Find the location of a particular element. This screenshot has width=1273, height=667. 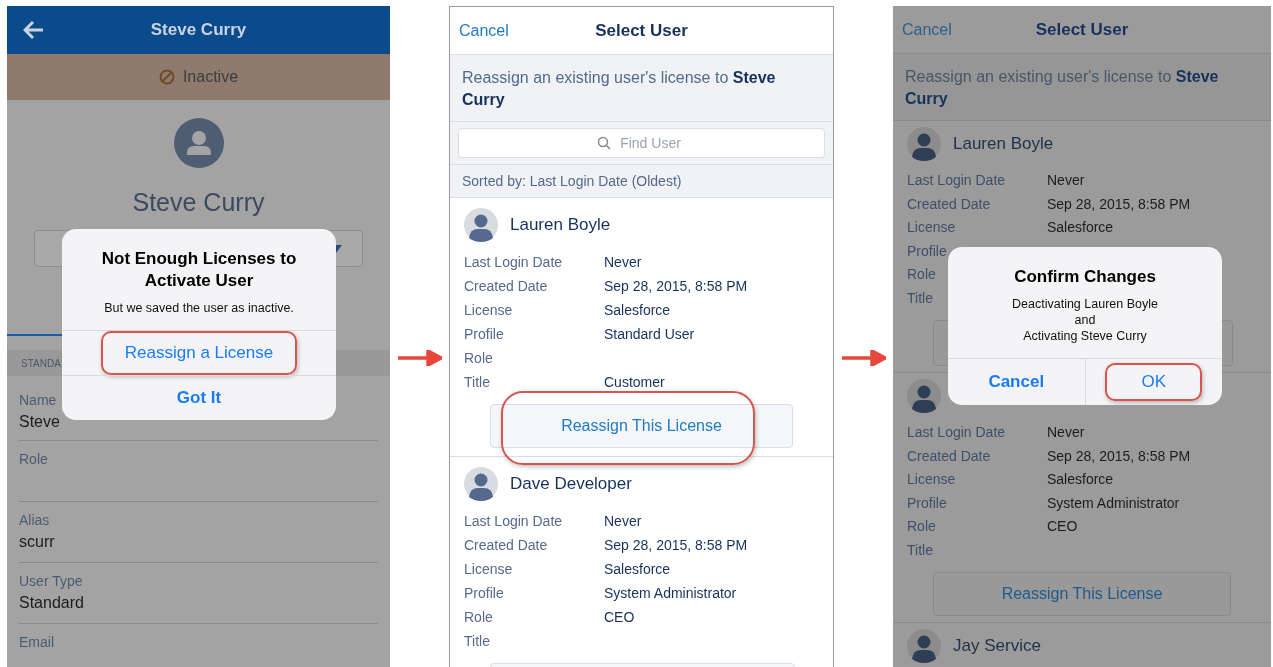

dialog-button: Reassign a License is located at coordinates (199, 353).